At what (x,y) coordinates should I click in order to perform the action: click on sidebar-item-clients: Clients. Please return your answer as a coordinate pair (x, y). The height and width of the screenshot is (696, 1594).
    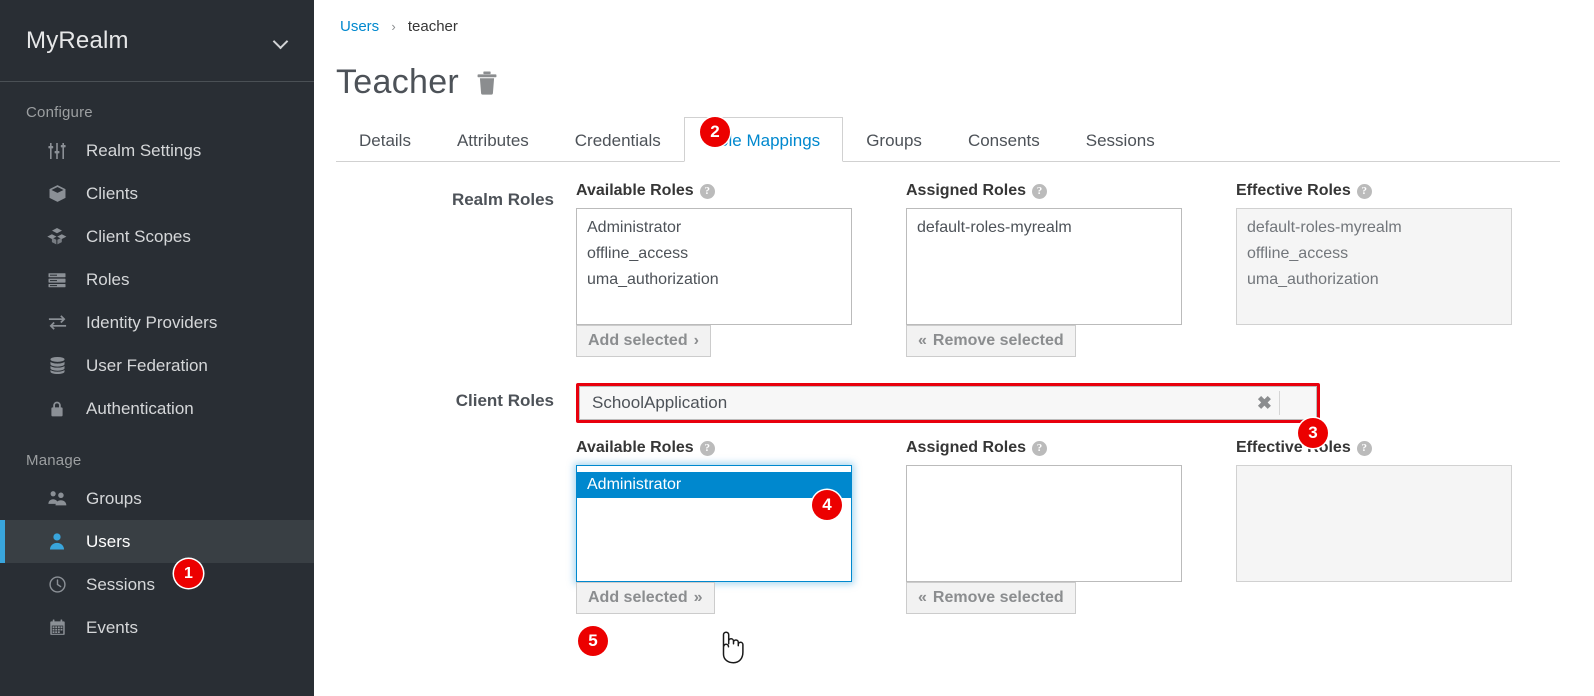
    Looking at the image, I should click on (157, 193).